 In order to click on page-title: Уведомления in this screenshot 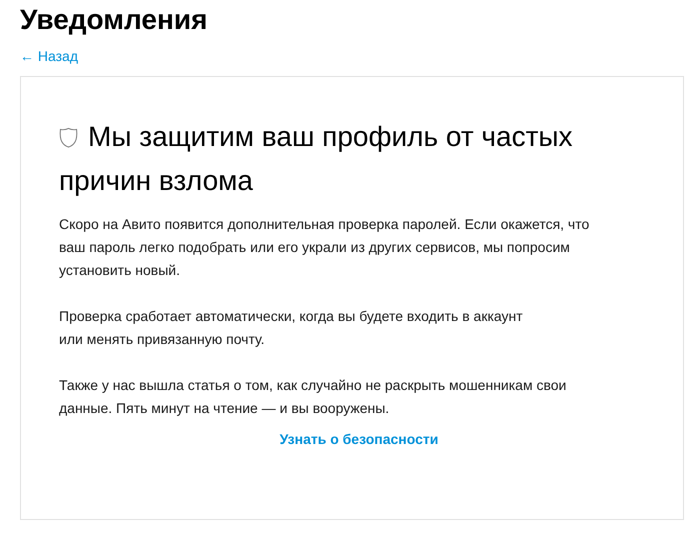, I will do `click(114, 20)`.